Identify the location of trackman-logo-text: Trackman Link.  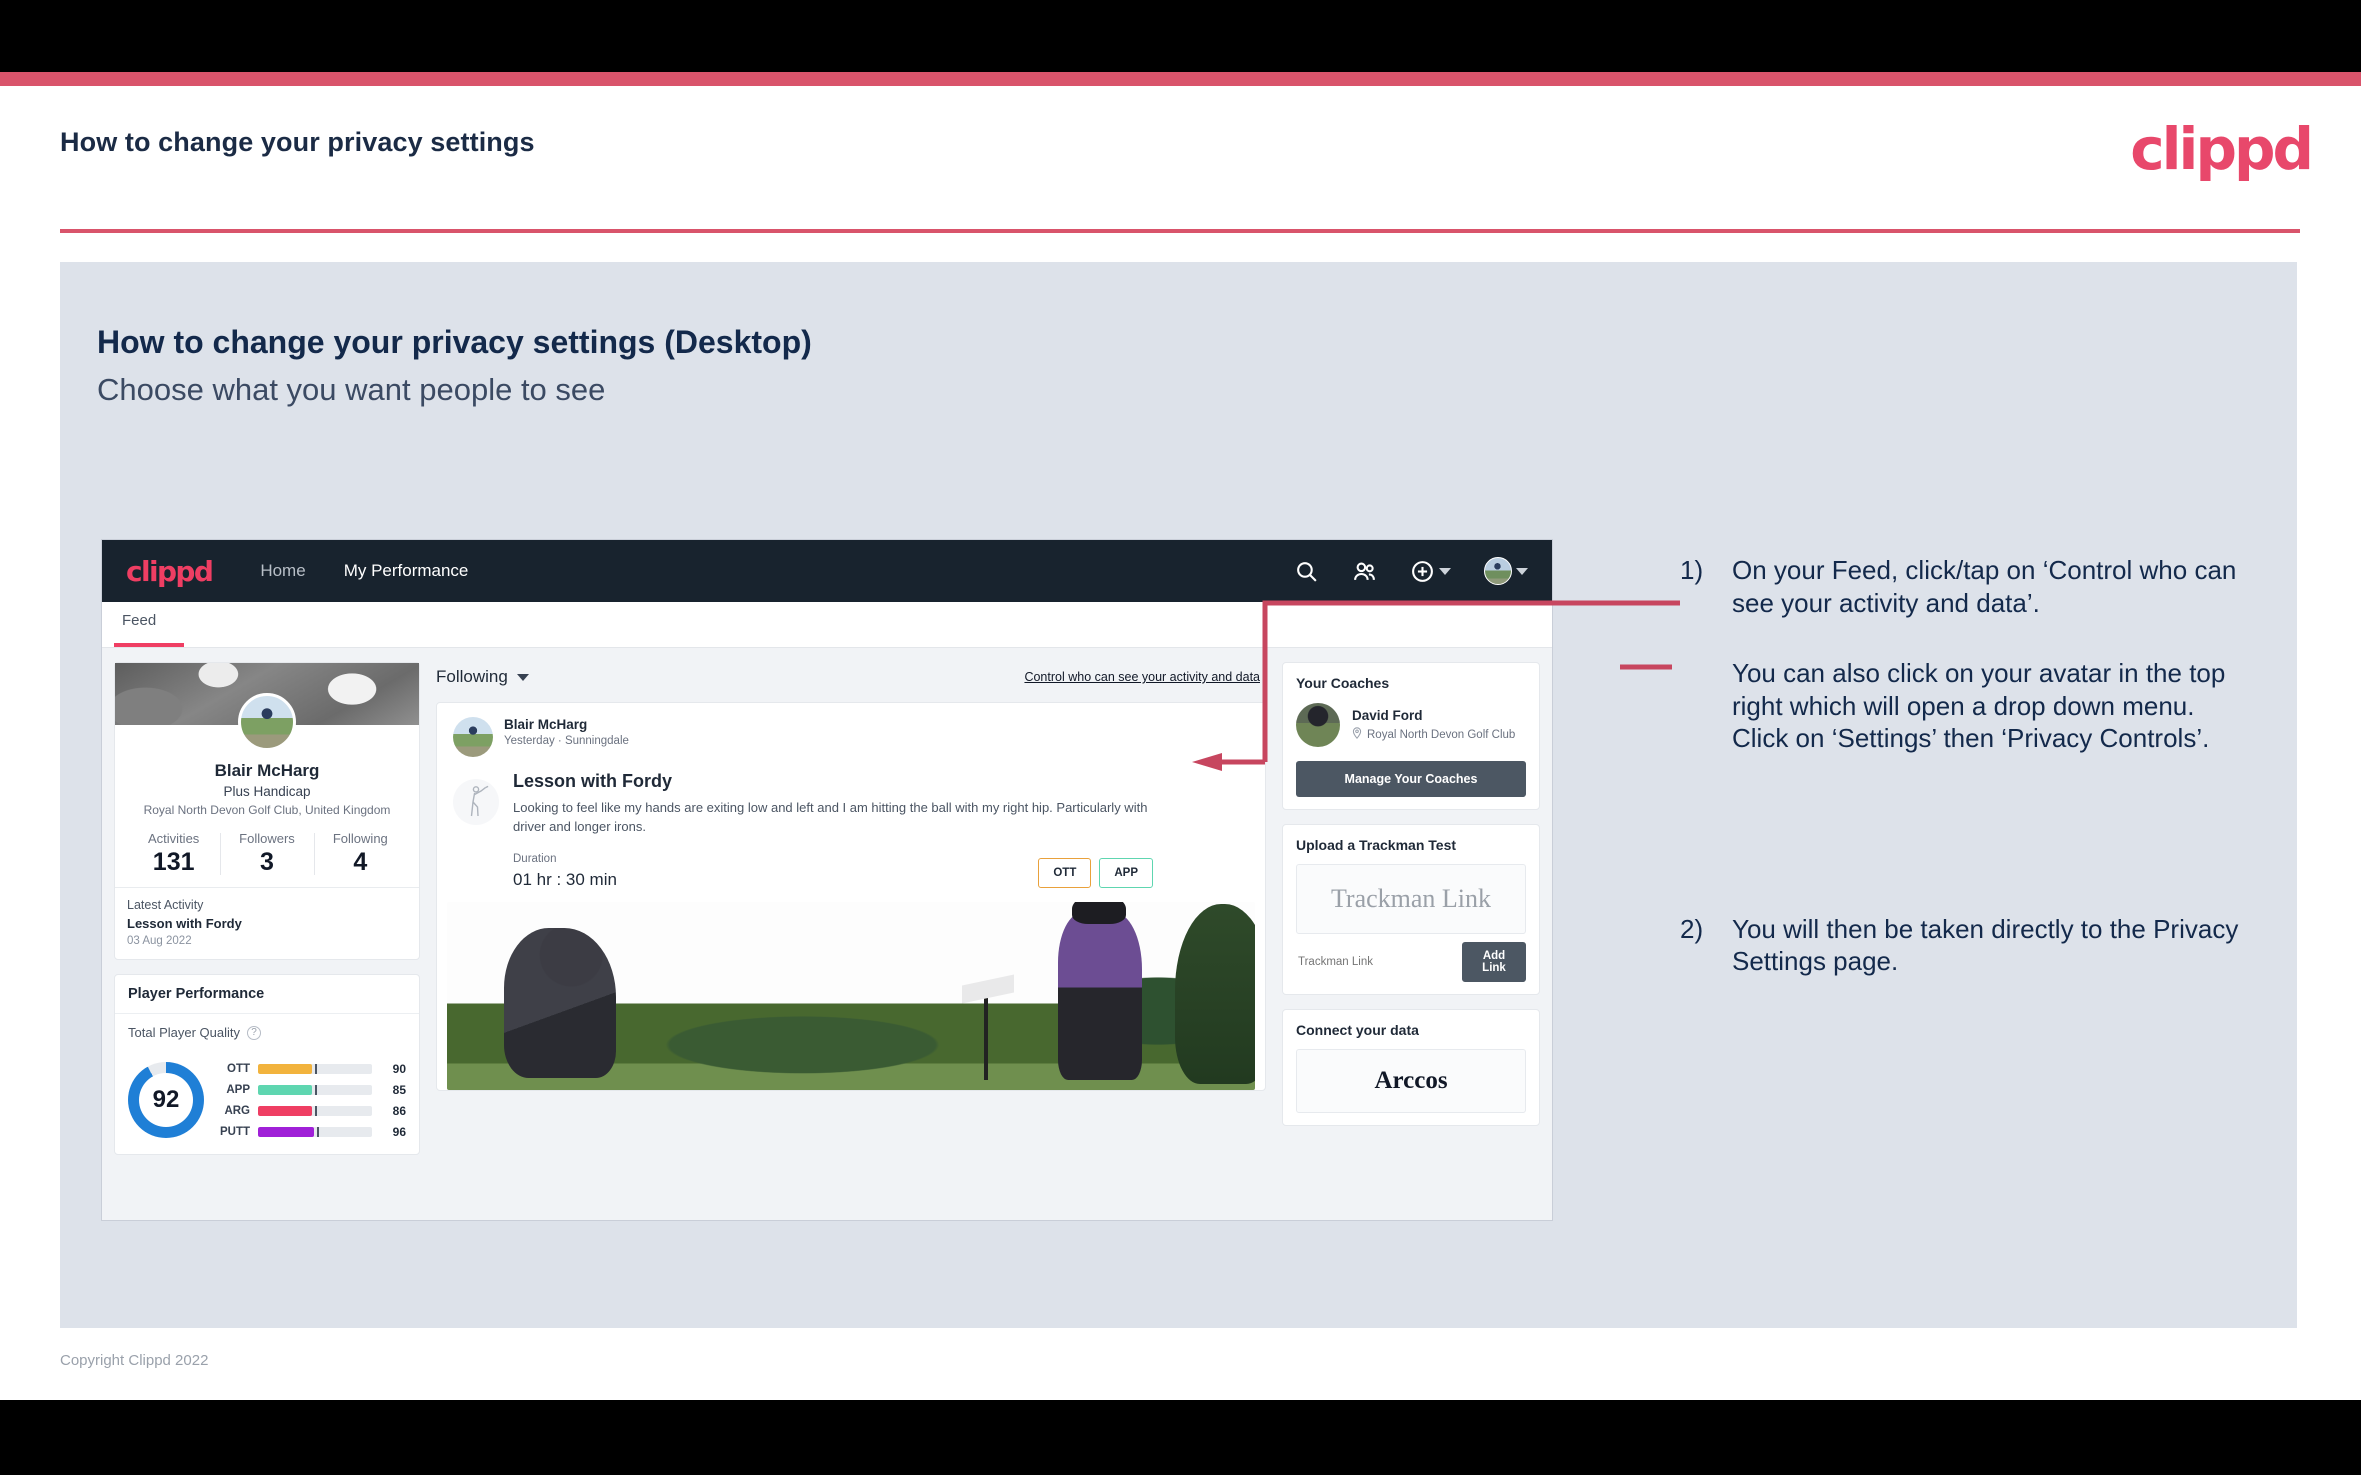
(1411, 898).